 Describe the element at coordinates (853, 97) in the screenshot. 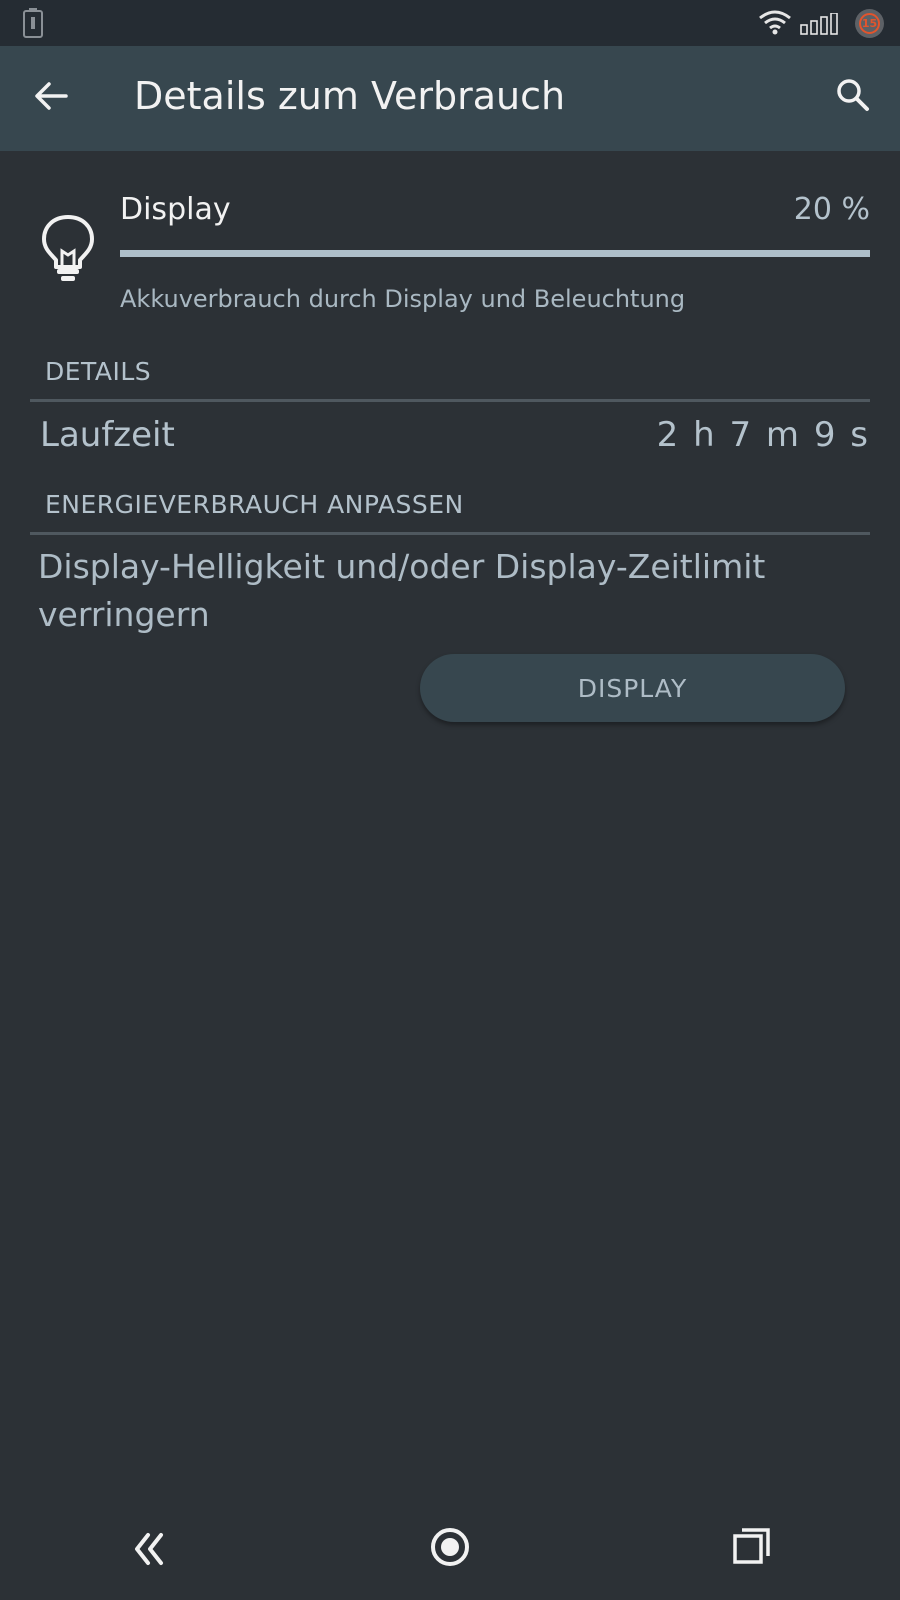

I see `search-icon` at that location.